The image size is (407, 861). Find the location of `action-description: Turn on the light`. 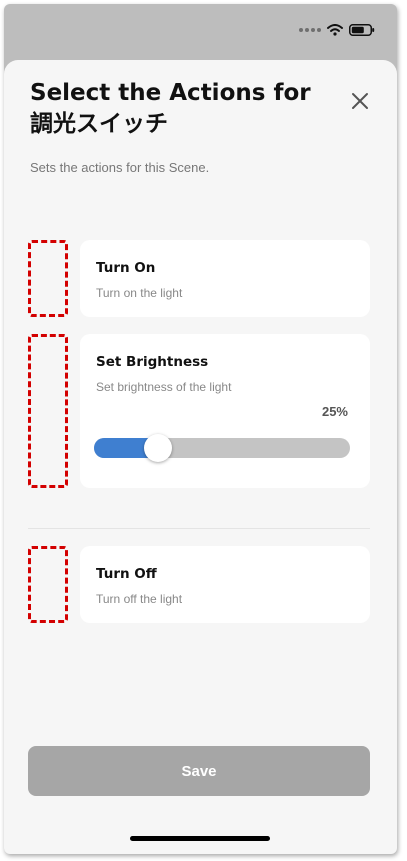

action-description: Turn on the light is located at coordinates (139, 293).